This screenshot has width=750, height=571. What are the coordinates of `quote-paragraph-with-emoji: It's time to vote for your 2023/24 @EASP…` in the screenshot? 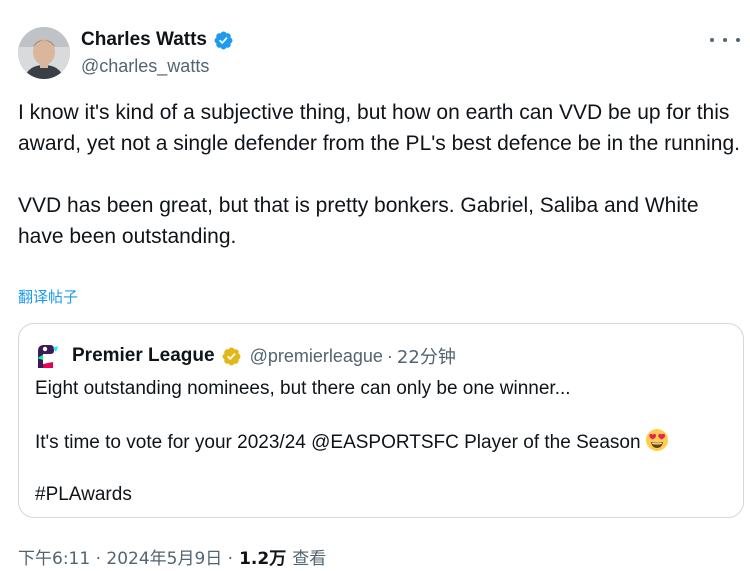 It's located at (380, 442).